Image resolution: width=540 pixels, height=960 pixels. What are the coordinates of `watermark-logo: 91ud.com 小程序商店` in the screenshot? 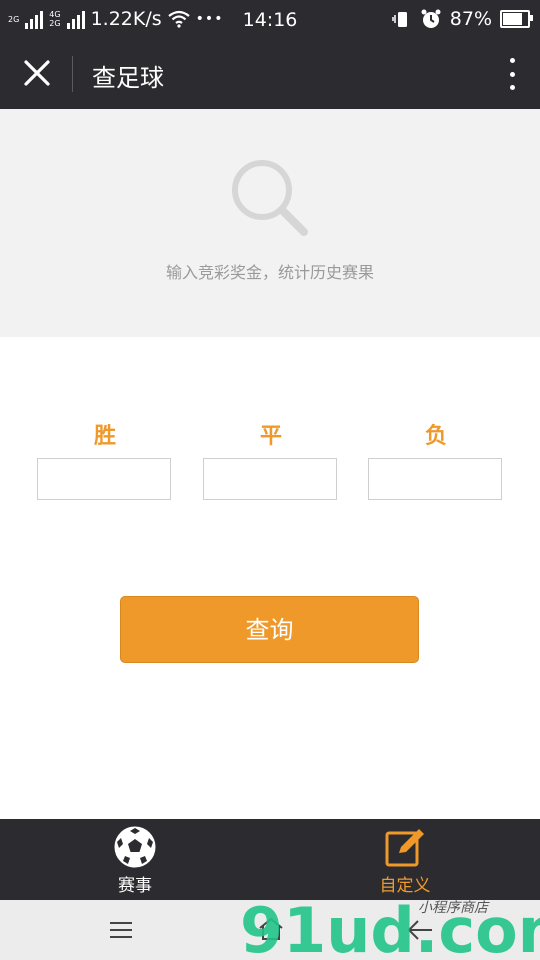 It's located at (390, 927).